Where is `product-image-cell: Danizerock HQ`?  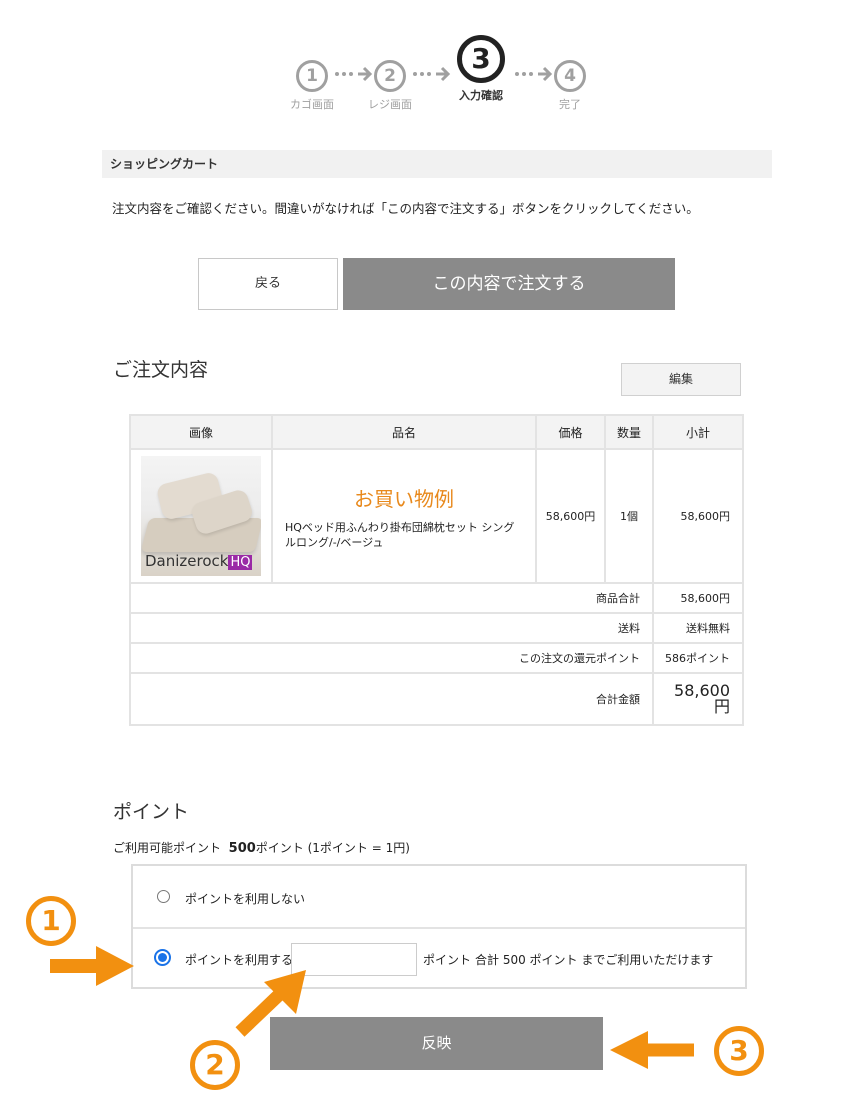
product-image-cell: Danizerock HQ is located at coordinates (201, 516).